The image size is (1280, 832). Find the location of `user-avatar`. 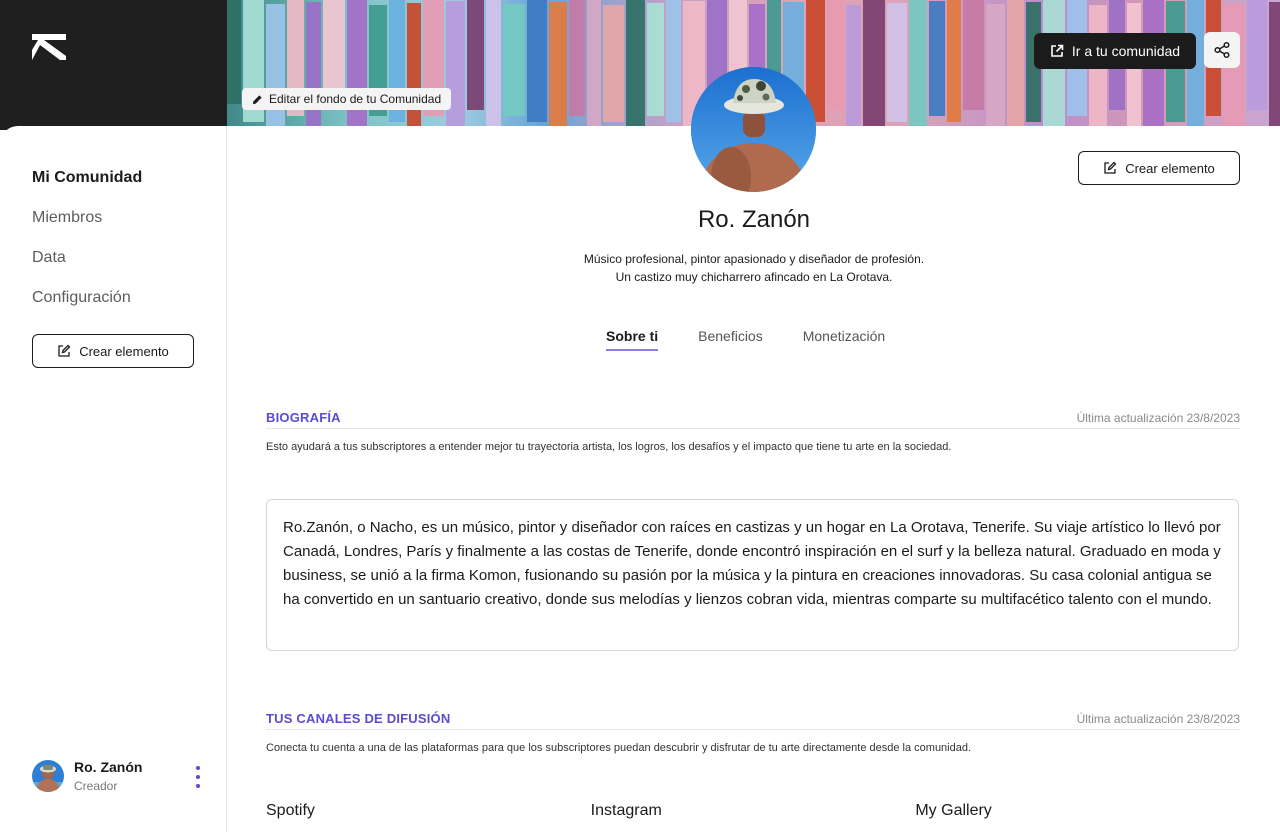

user-avatar is located at coordinates (48, 776).